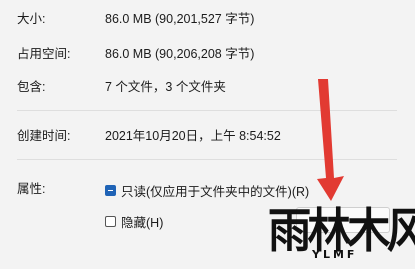  Describe the element at coordinates (110, 190) in the screenshot. I see `readonly-checkbox-box` at that location.